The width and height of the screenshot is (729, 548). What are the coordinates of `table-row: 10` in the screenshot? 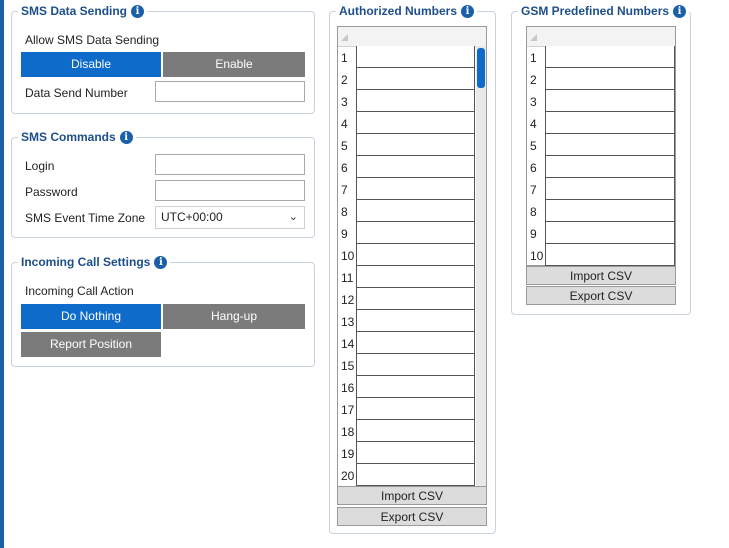 It's located at (413, 255).